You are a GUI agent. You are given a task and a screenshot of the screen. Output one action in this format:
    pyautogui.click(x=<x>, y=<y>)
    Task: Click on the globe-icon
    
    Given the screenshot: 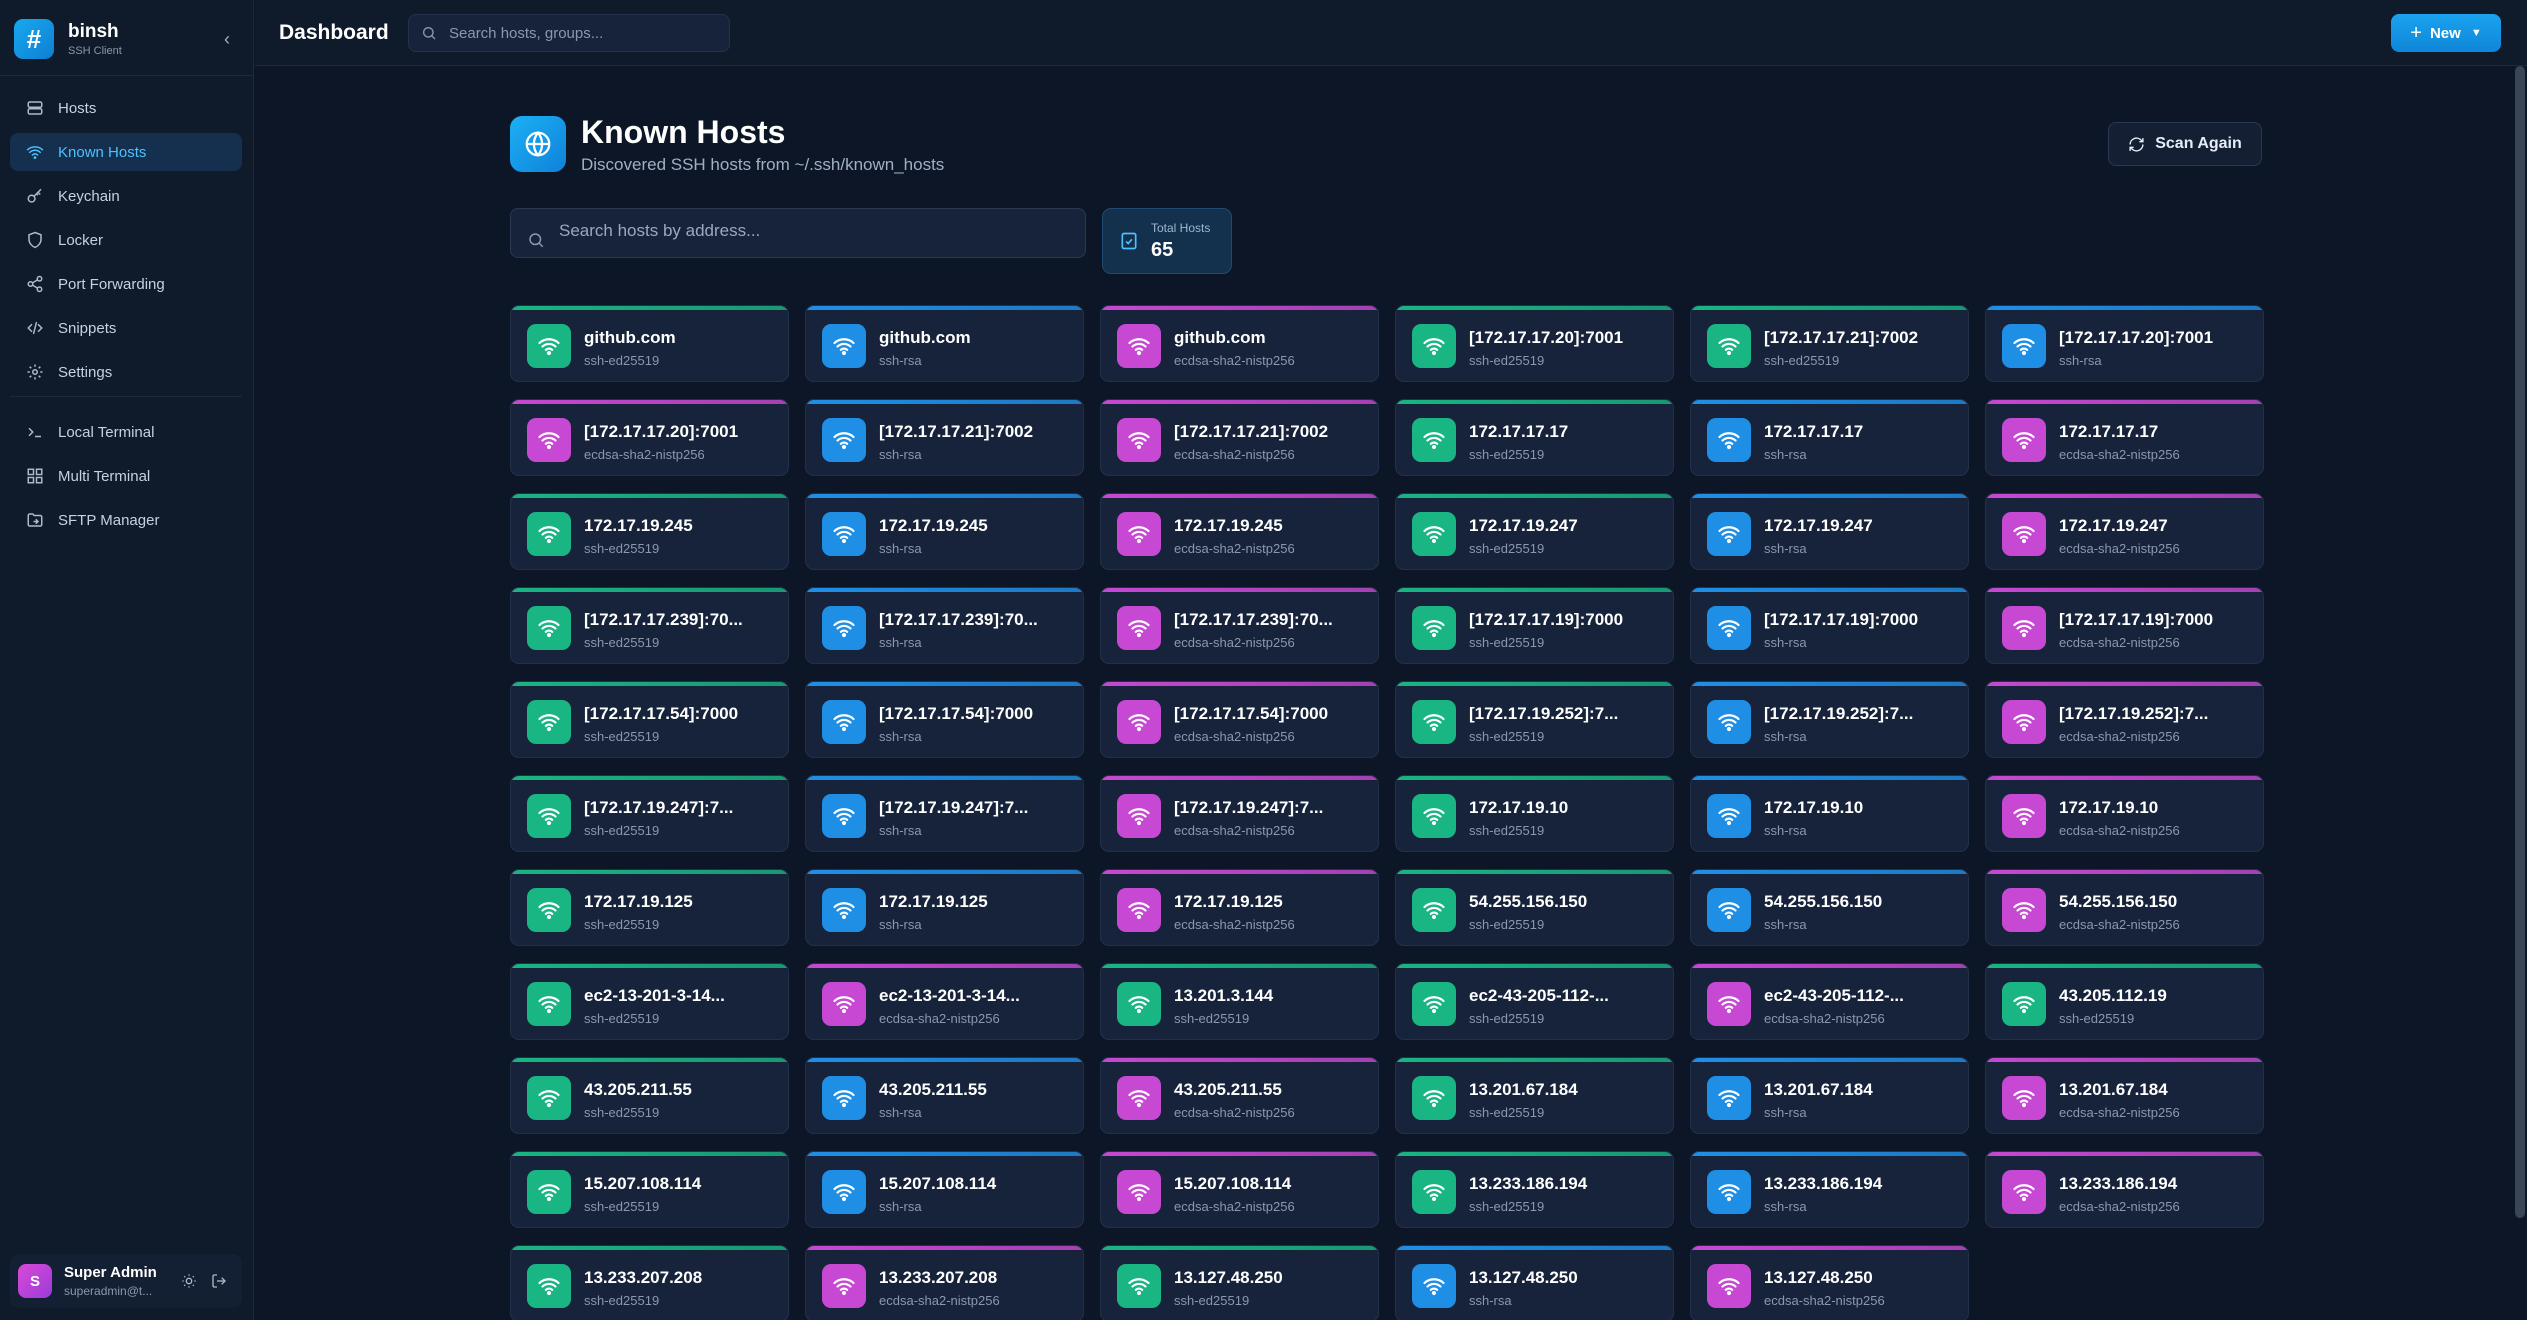 What is the action you would take?
    pyautogui.click(x=538, y=144)
    